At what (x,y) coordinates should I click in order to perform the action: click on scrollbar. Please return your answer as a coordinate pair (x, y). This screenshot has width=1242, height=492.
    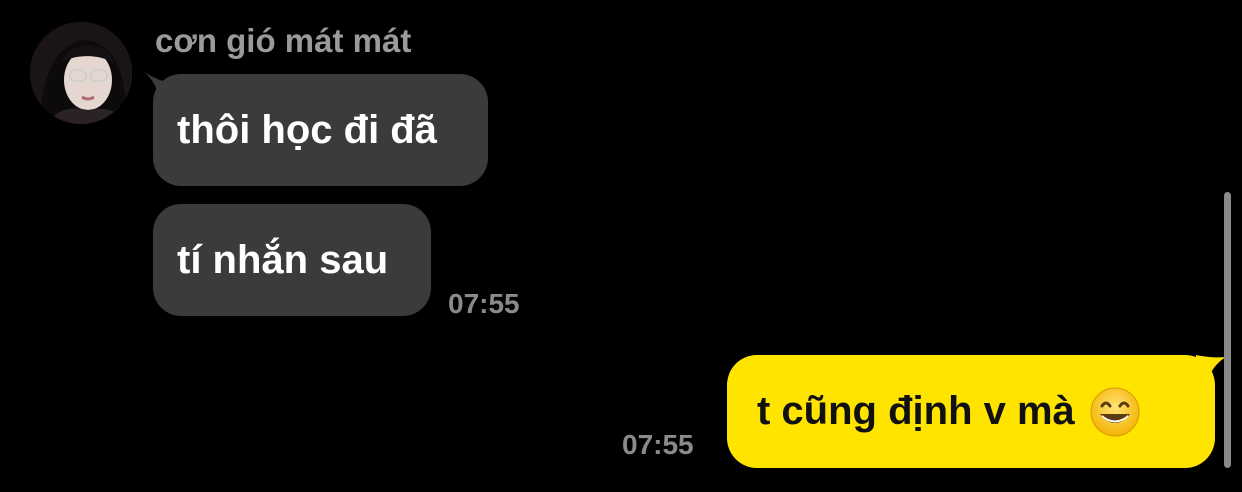
    Looking at the image, I should click on (1227, 330).